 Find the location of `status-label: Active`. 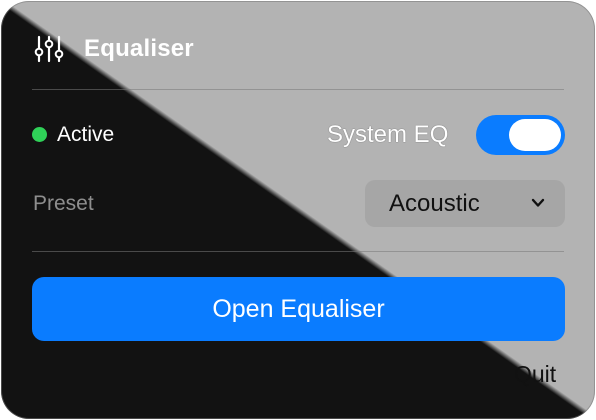

status-label: Active is located at coordinates (86, 134).